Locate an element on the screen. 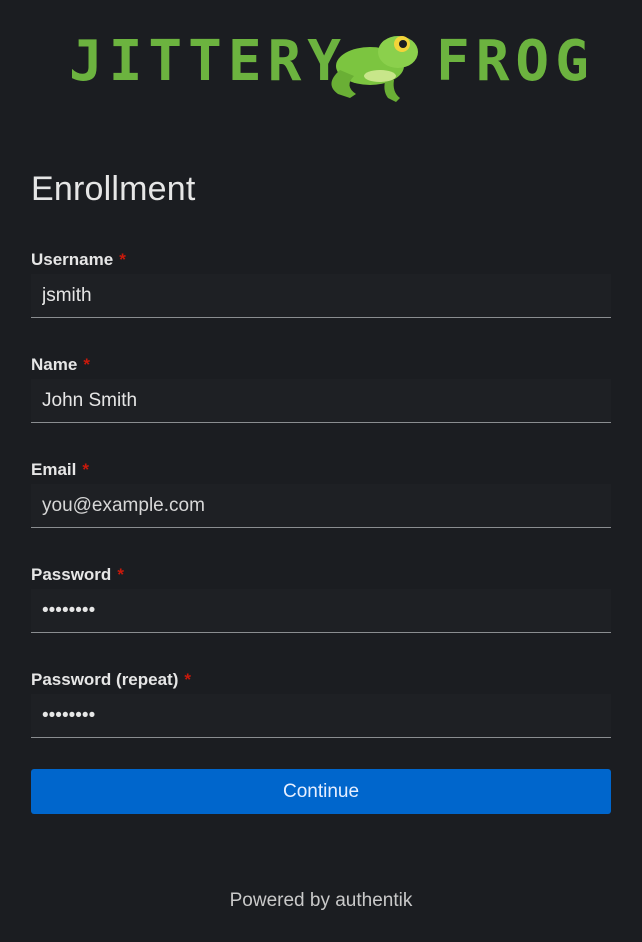 This screenshot has width=642, height=942. password-label: Password * is located at coordinates (321, 575).